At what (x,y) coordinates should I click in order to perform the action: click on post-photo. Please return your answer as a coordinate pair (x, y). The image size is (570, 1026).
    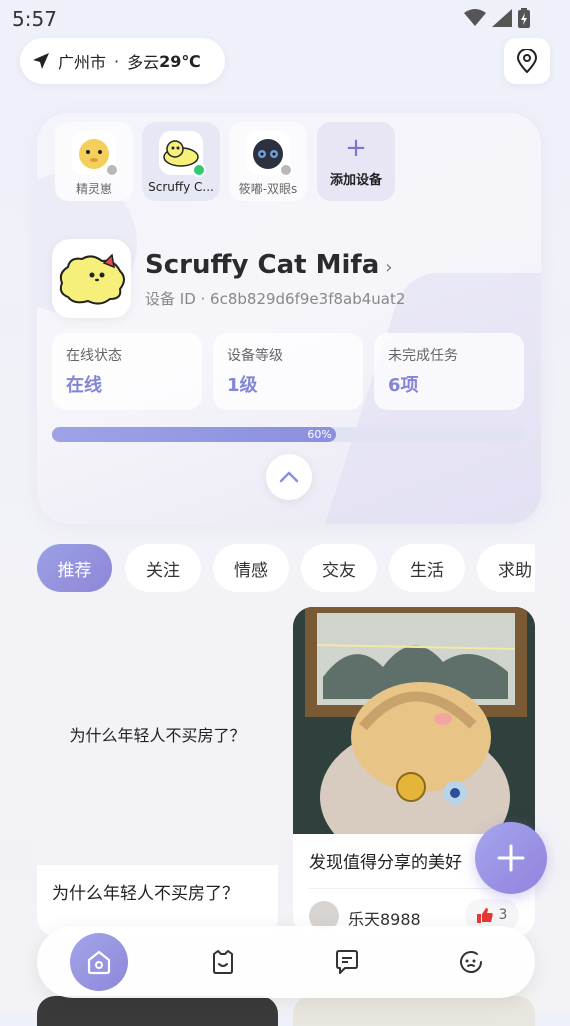
    Looking at the image, I should click on (414, 720).